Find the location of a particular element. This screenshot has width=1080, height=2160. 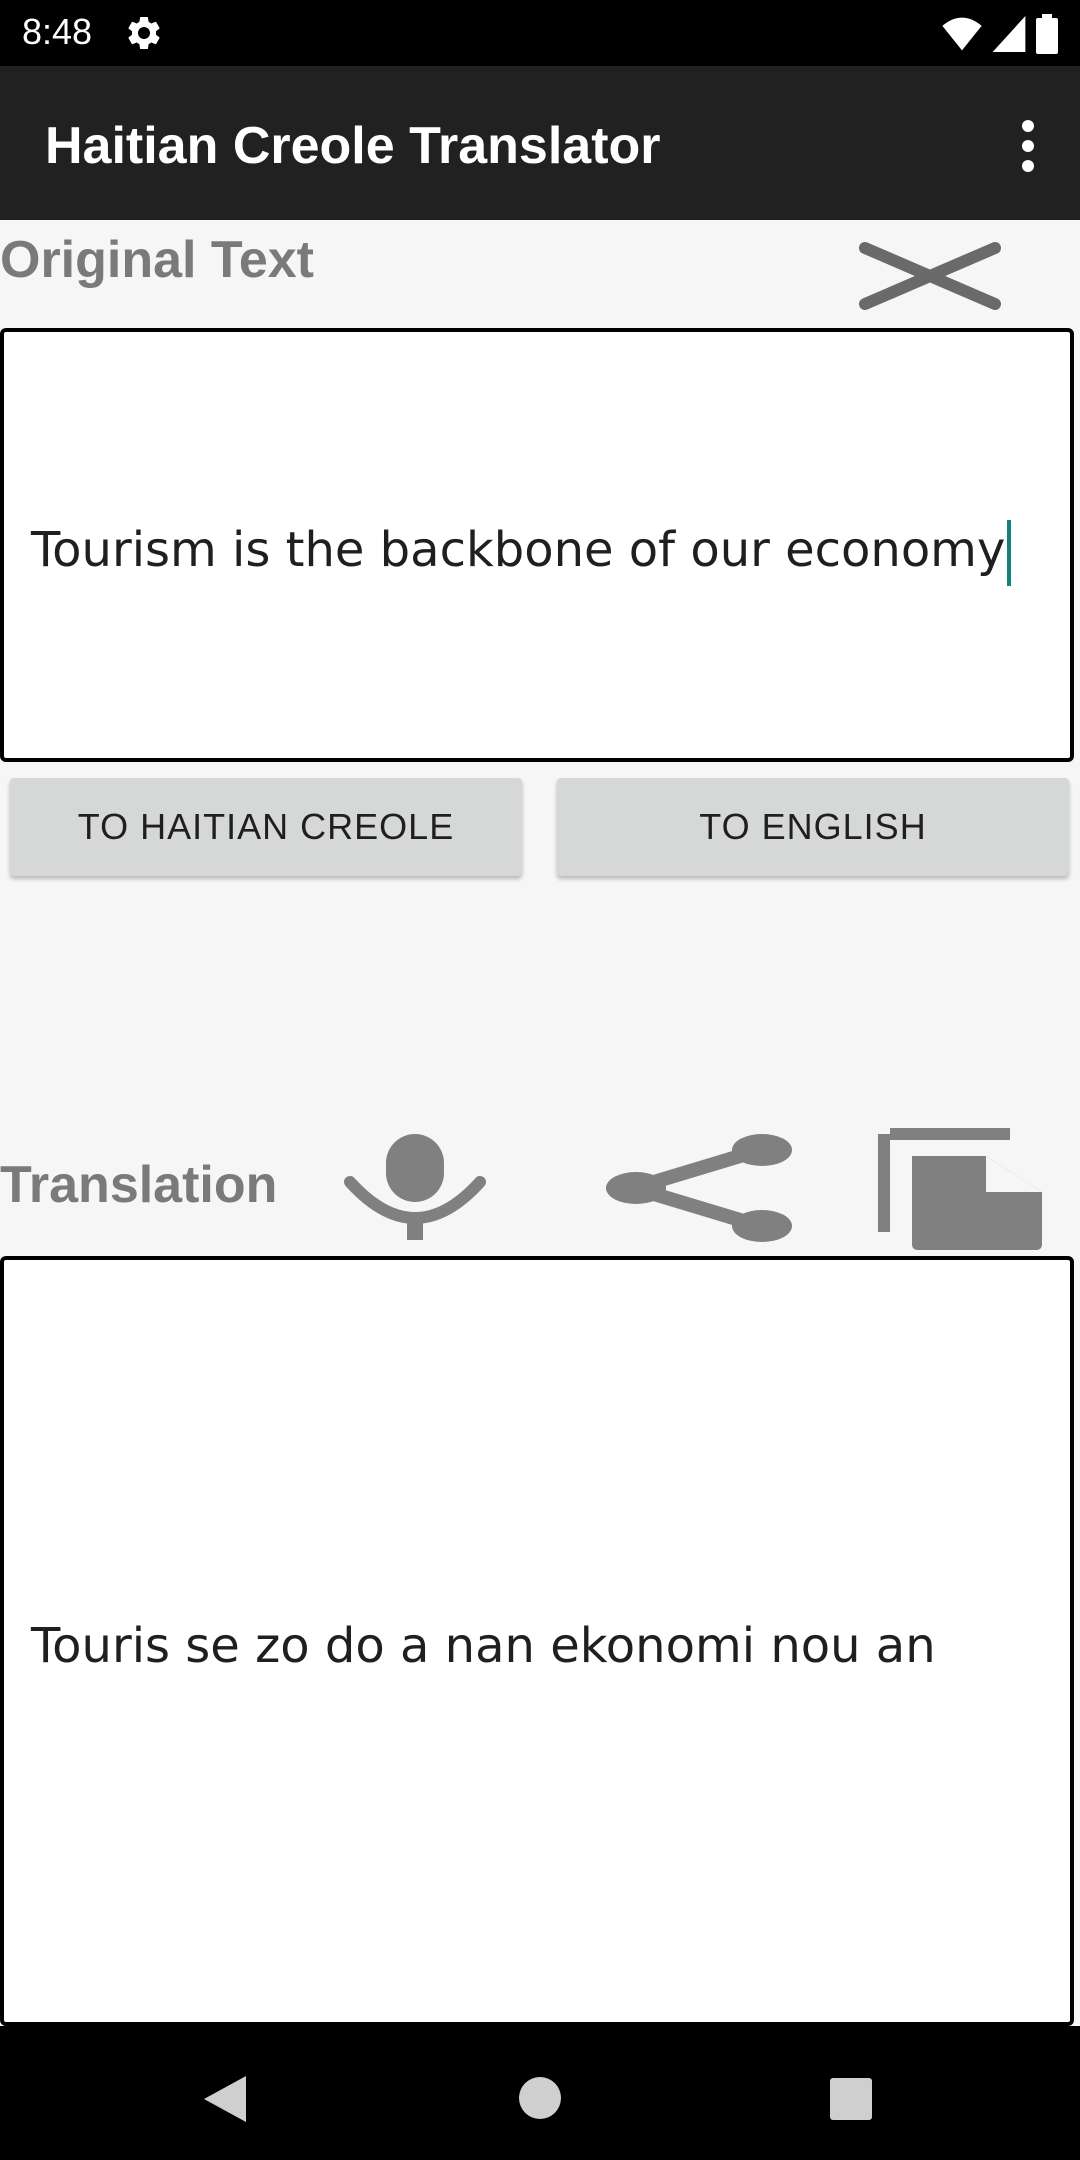

app-bar: Haitian Creole Translator is located at coordinates (540, 143).